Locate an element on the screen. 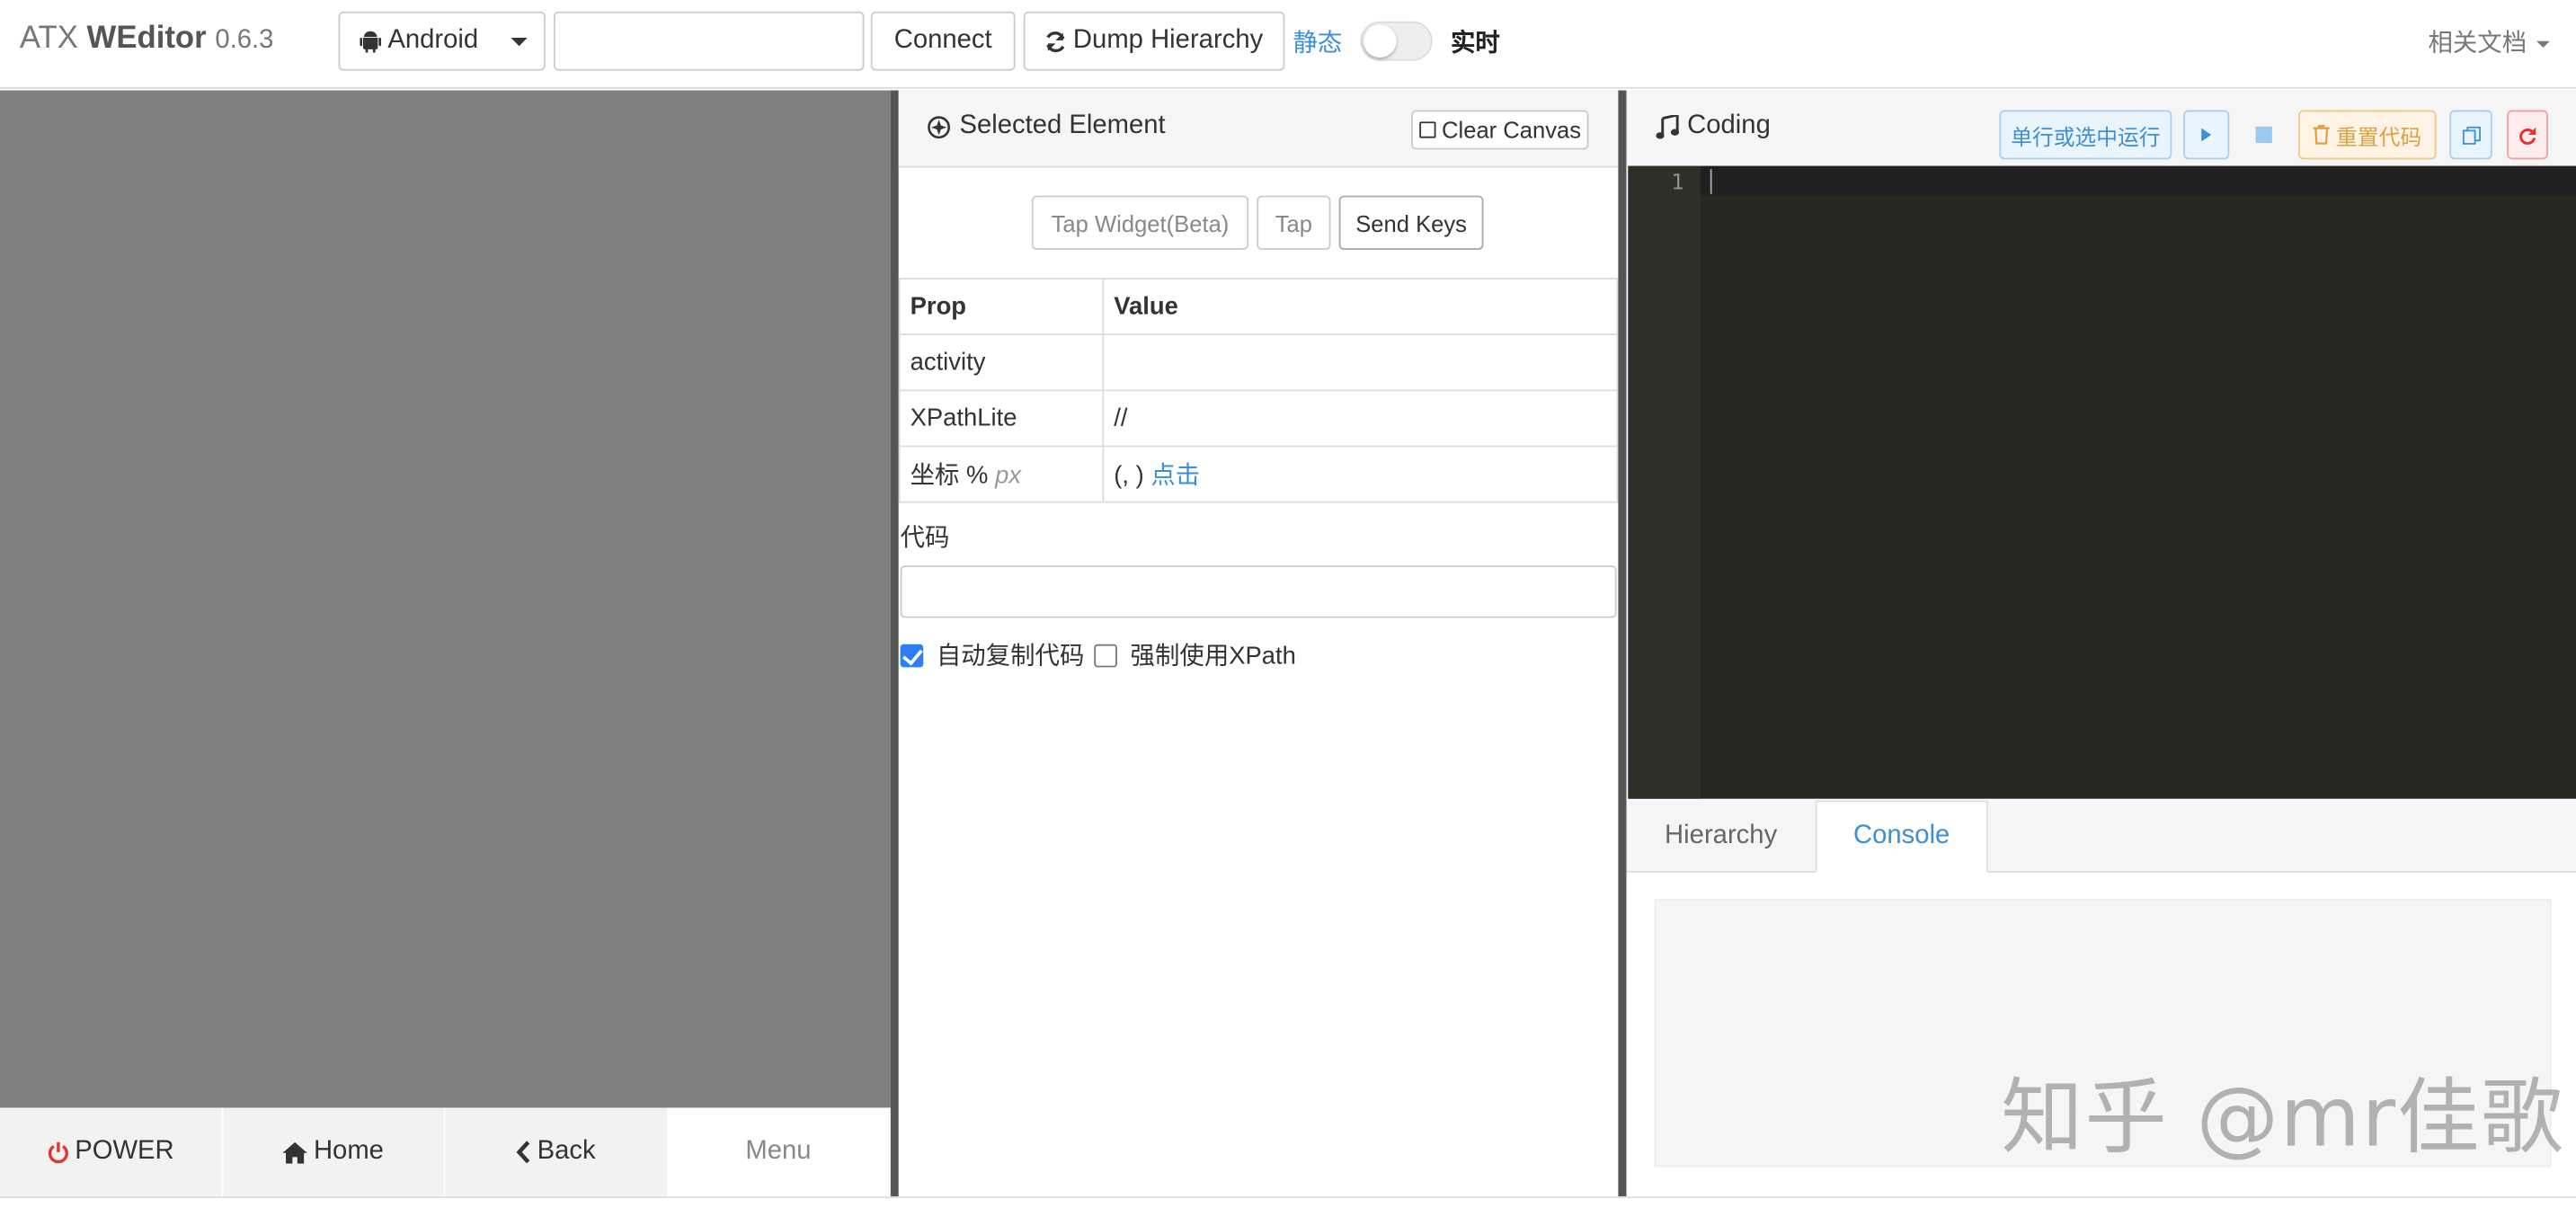 Image resolution: width=2576 pixels, height=1208 pixels. tab-console: Console is located at coordinates (1901, 836).